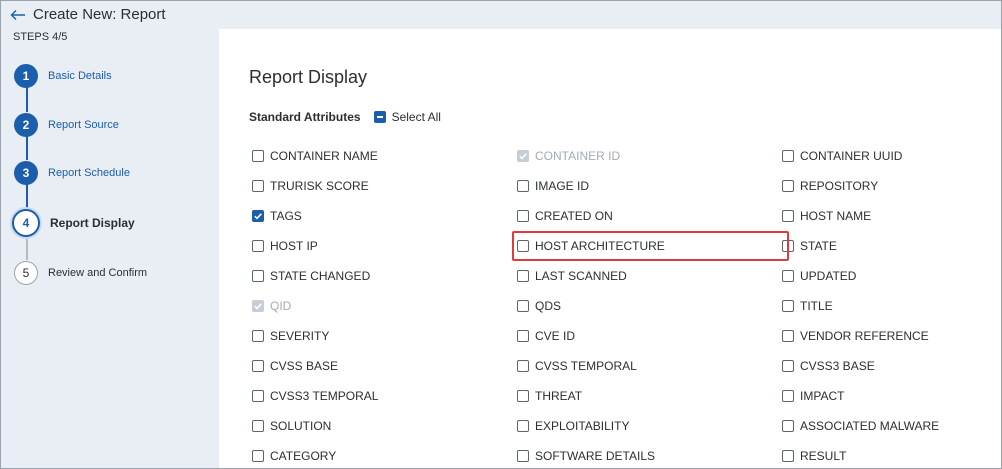 This screenshot has height=469, width=1002. What do you see at coordinates (304, 366) in the screenshot?
I see `checkbox-label: CVSS BASE` at bounding box center [304, 366].